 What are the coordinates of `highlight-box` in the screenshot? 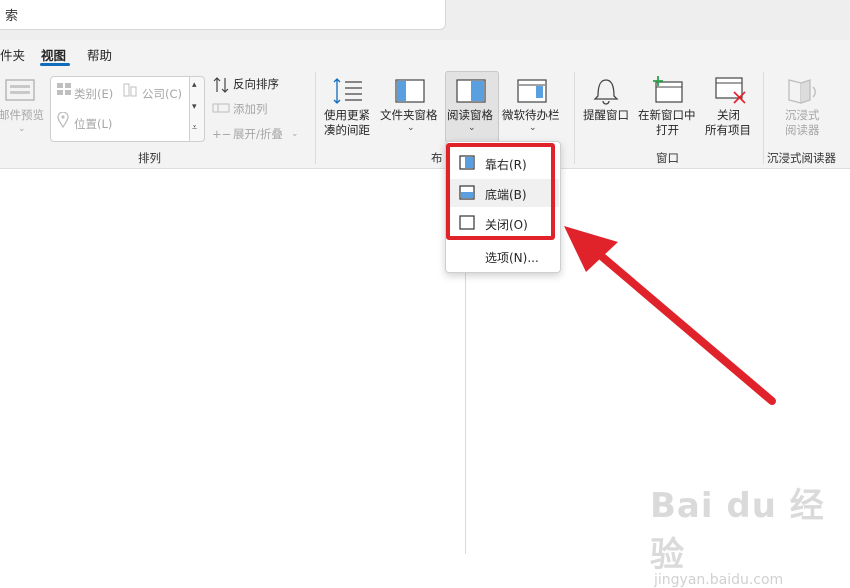 It's located at (500, 191).